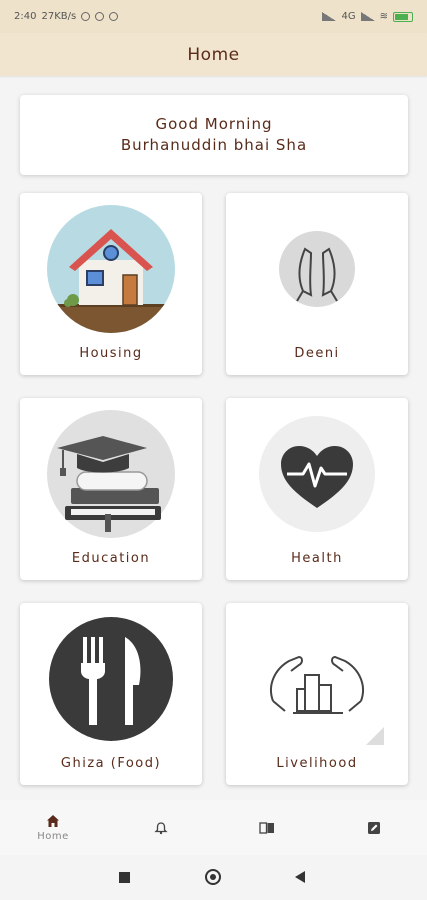  What do you see at coordinates (59, 16) in the screenshot?
I see `status-network-speed: 27KB/s` at bounding box center [59, 16].